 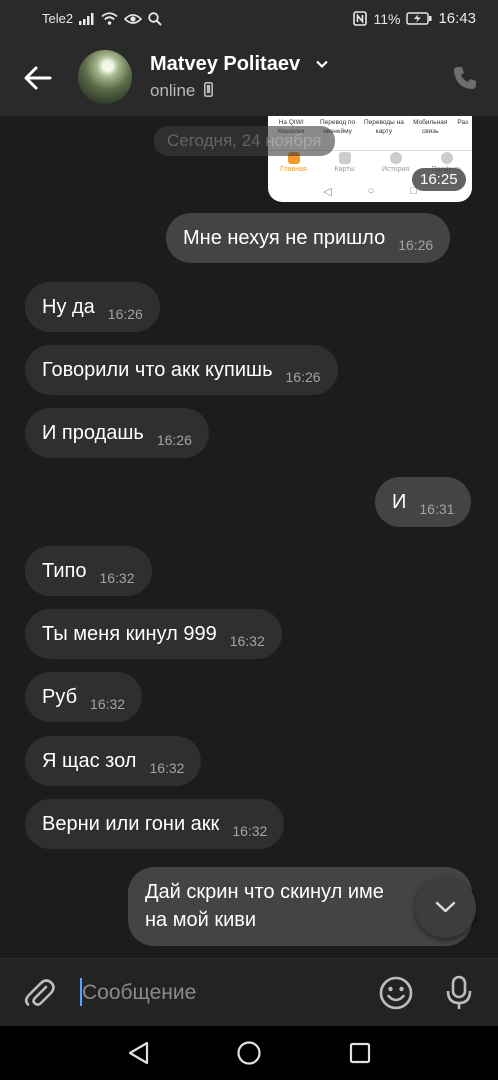 What do you see at coordinates (225, 64) in the screenshot?
I see `contact-name: Matvey Politaev` at bounding box center [225, 64].